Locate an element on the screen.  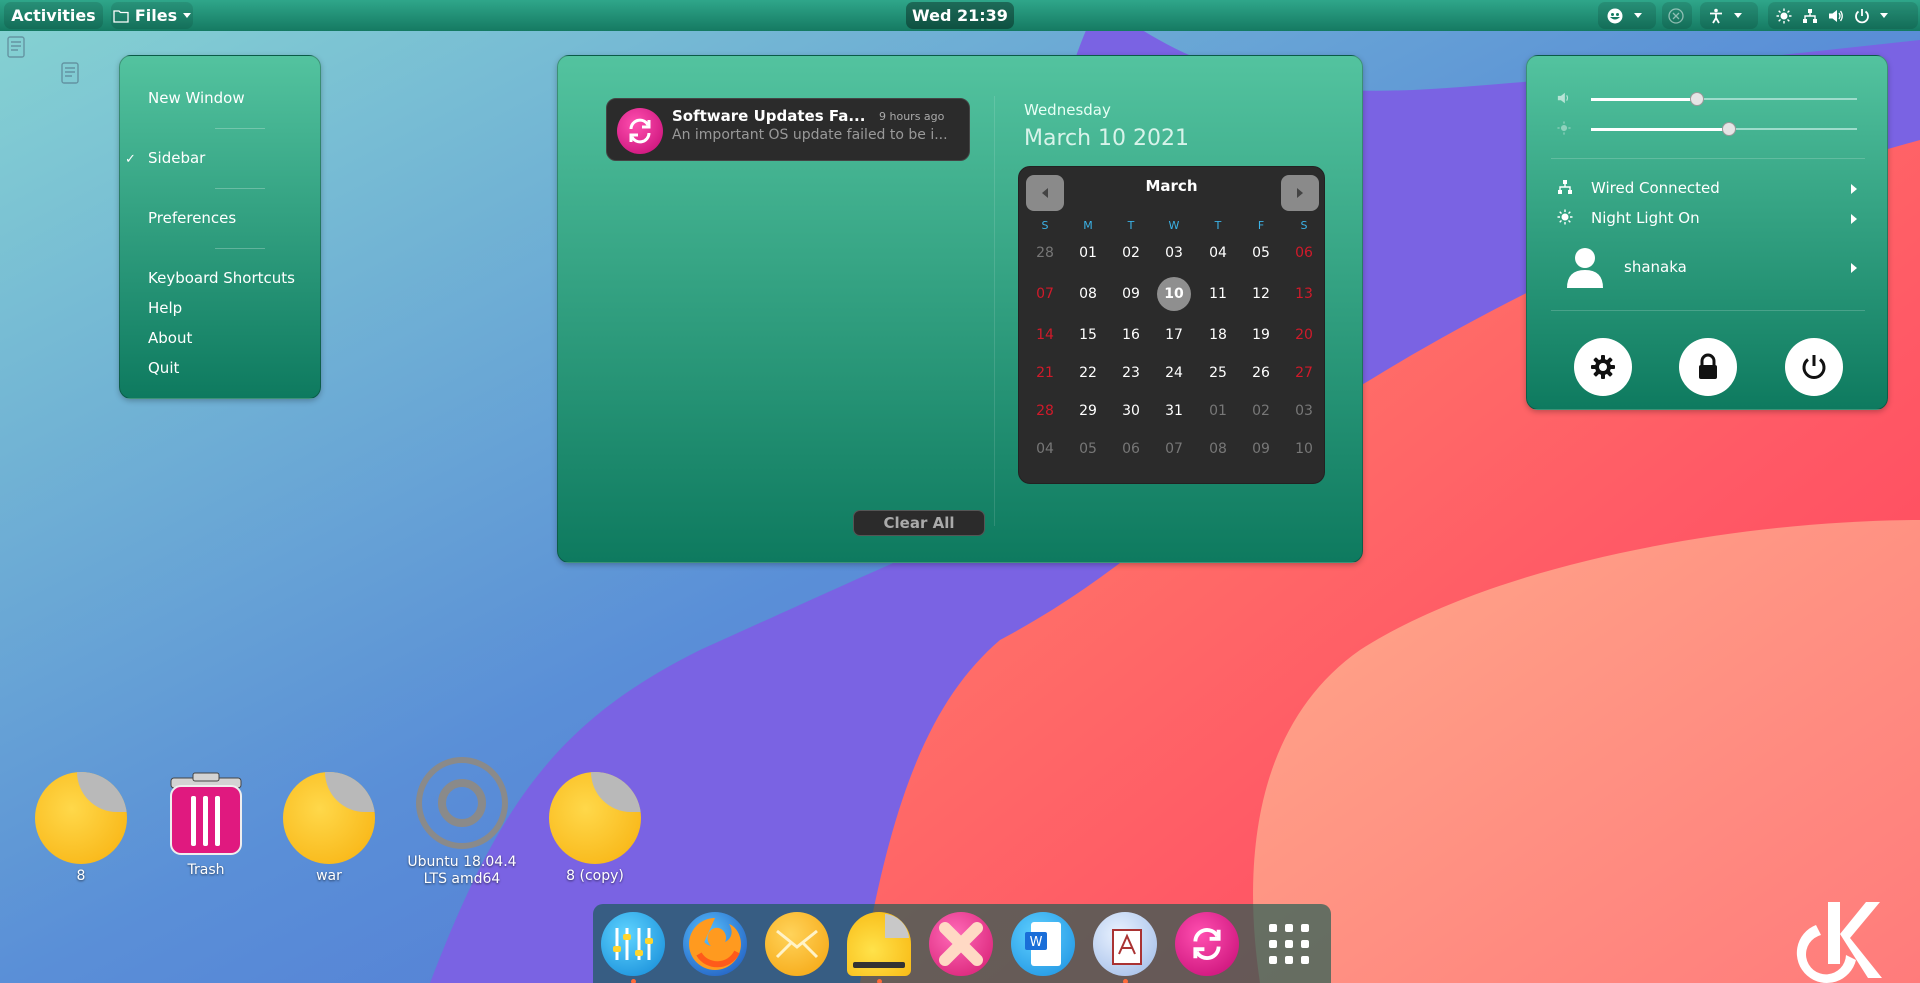
calendar-day: 27 is located at coordinates (1304, 373).